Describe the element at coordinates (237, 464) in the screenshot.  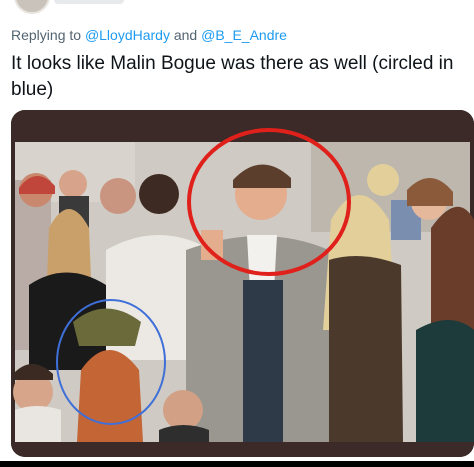
I see `bottom-edge-bar` at that location.